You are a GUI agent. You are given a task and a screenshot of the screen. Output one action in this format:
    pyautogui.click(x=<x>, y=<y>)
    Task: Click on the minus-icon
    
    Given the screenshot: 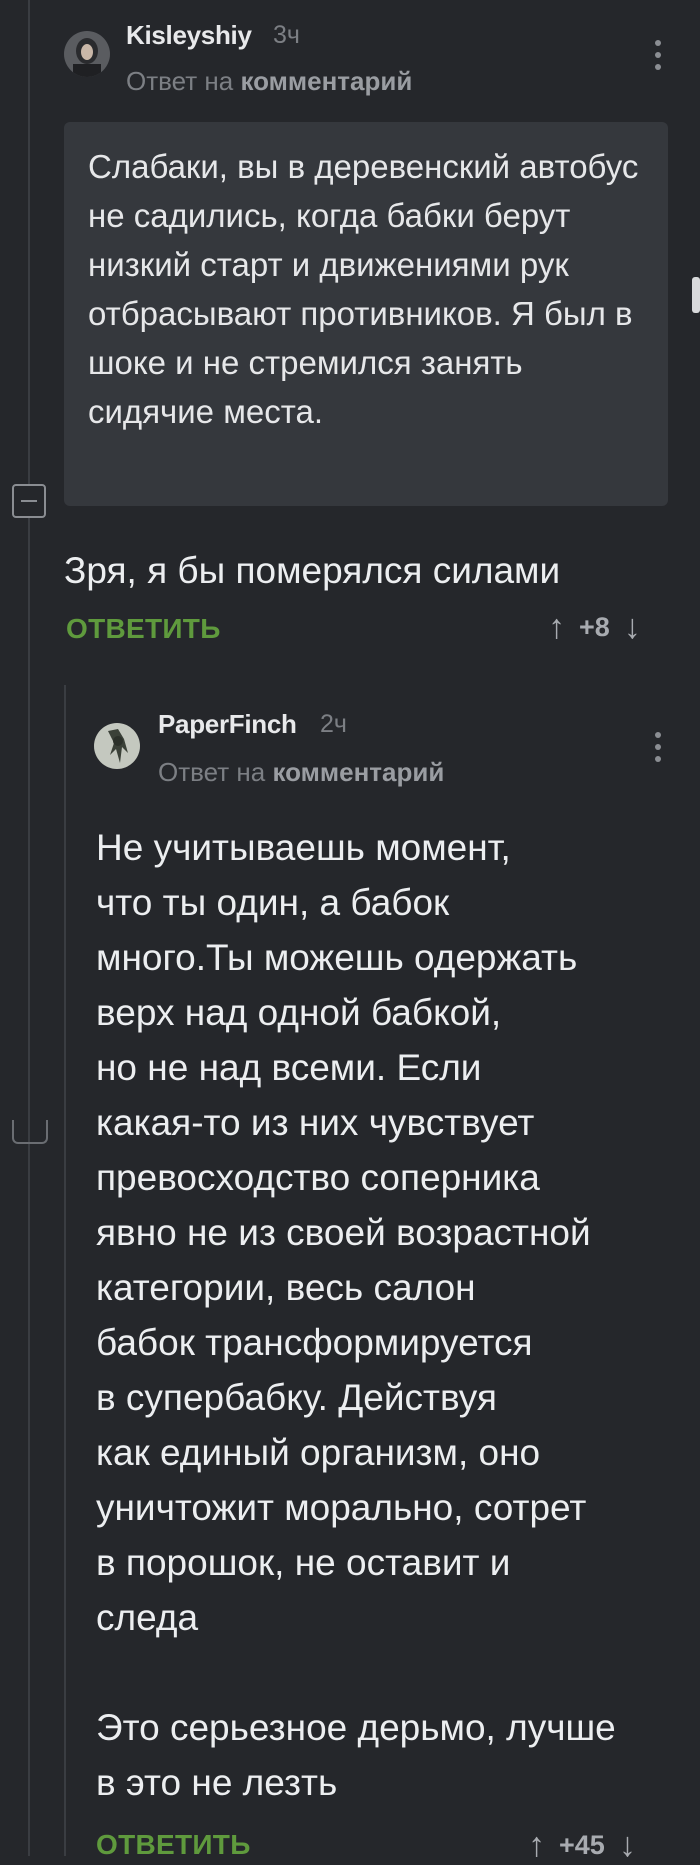 What is the action you would take?
    pyautogui.click(x=29, y=501)
    